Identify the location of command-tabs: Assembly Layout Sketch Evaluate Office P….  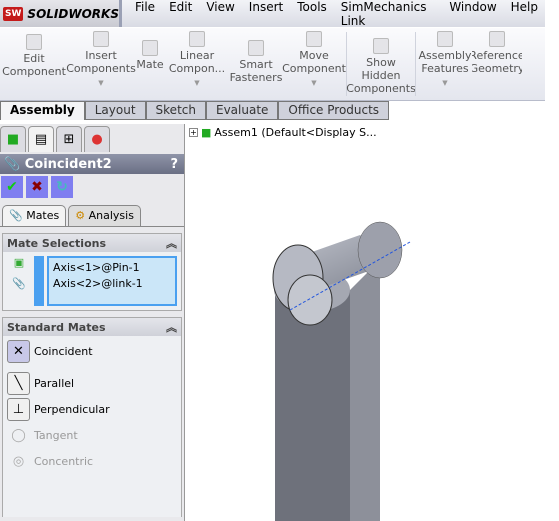
(195, 110).